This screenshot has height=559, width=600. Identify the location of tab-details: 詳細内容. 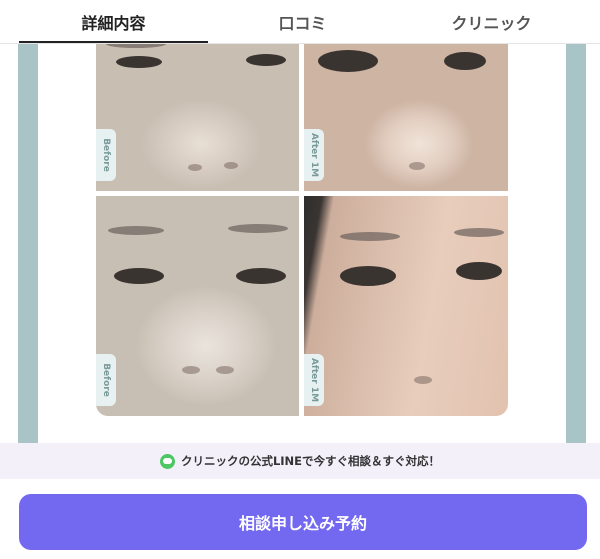
(113, 22).